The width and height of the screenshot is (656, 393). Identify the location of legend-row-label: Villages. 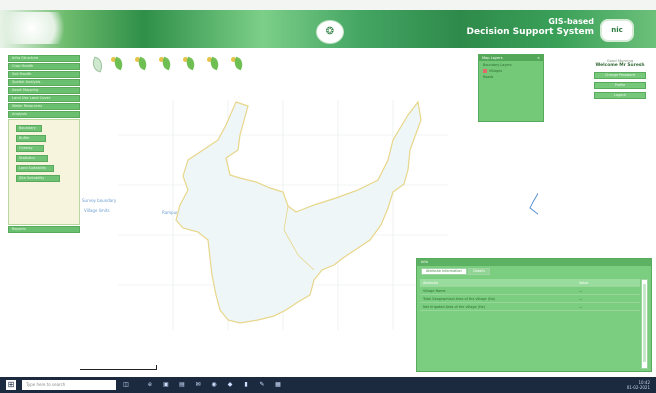
(496, 71).